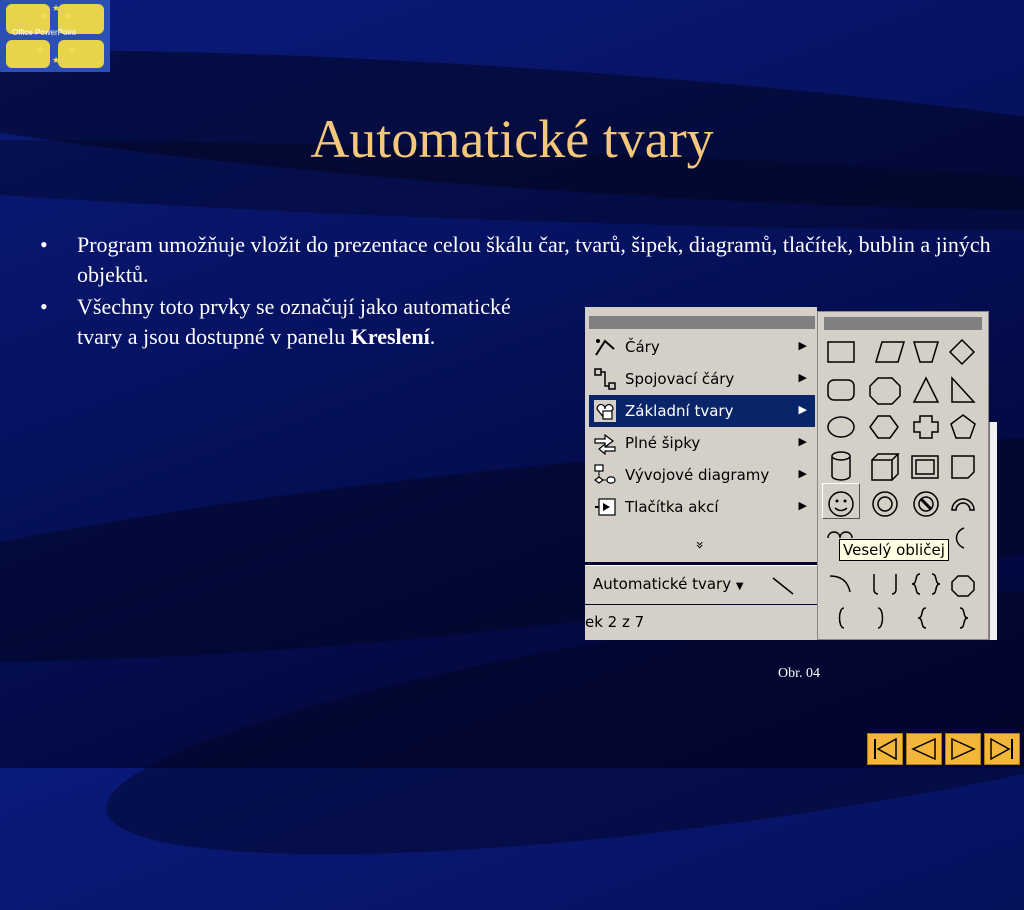 This screenshot has height=910, width=1024. What do you see at coordinates (963, 504) in the screenshot?
I see `block-arc-shape-icon` at bounding box center [963, 504].